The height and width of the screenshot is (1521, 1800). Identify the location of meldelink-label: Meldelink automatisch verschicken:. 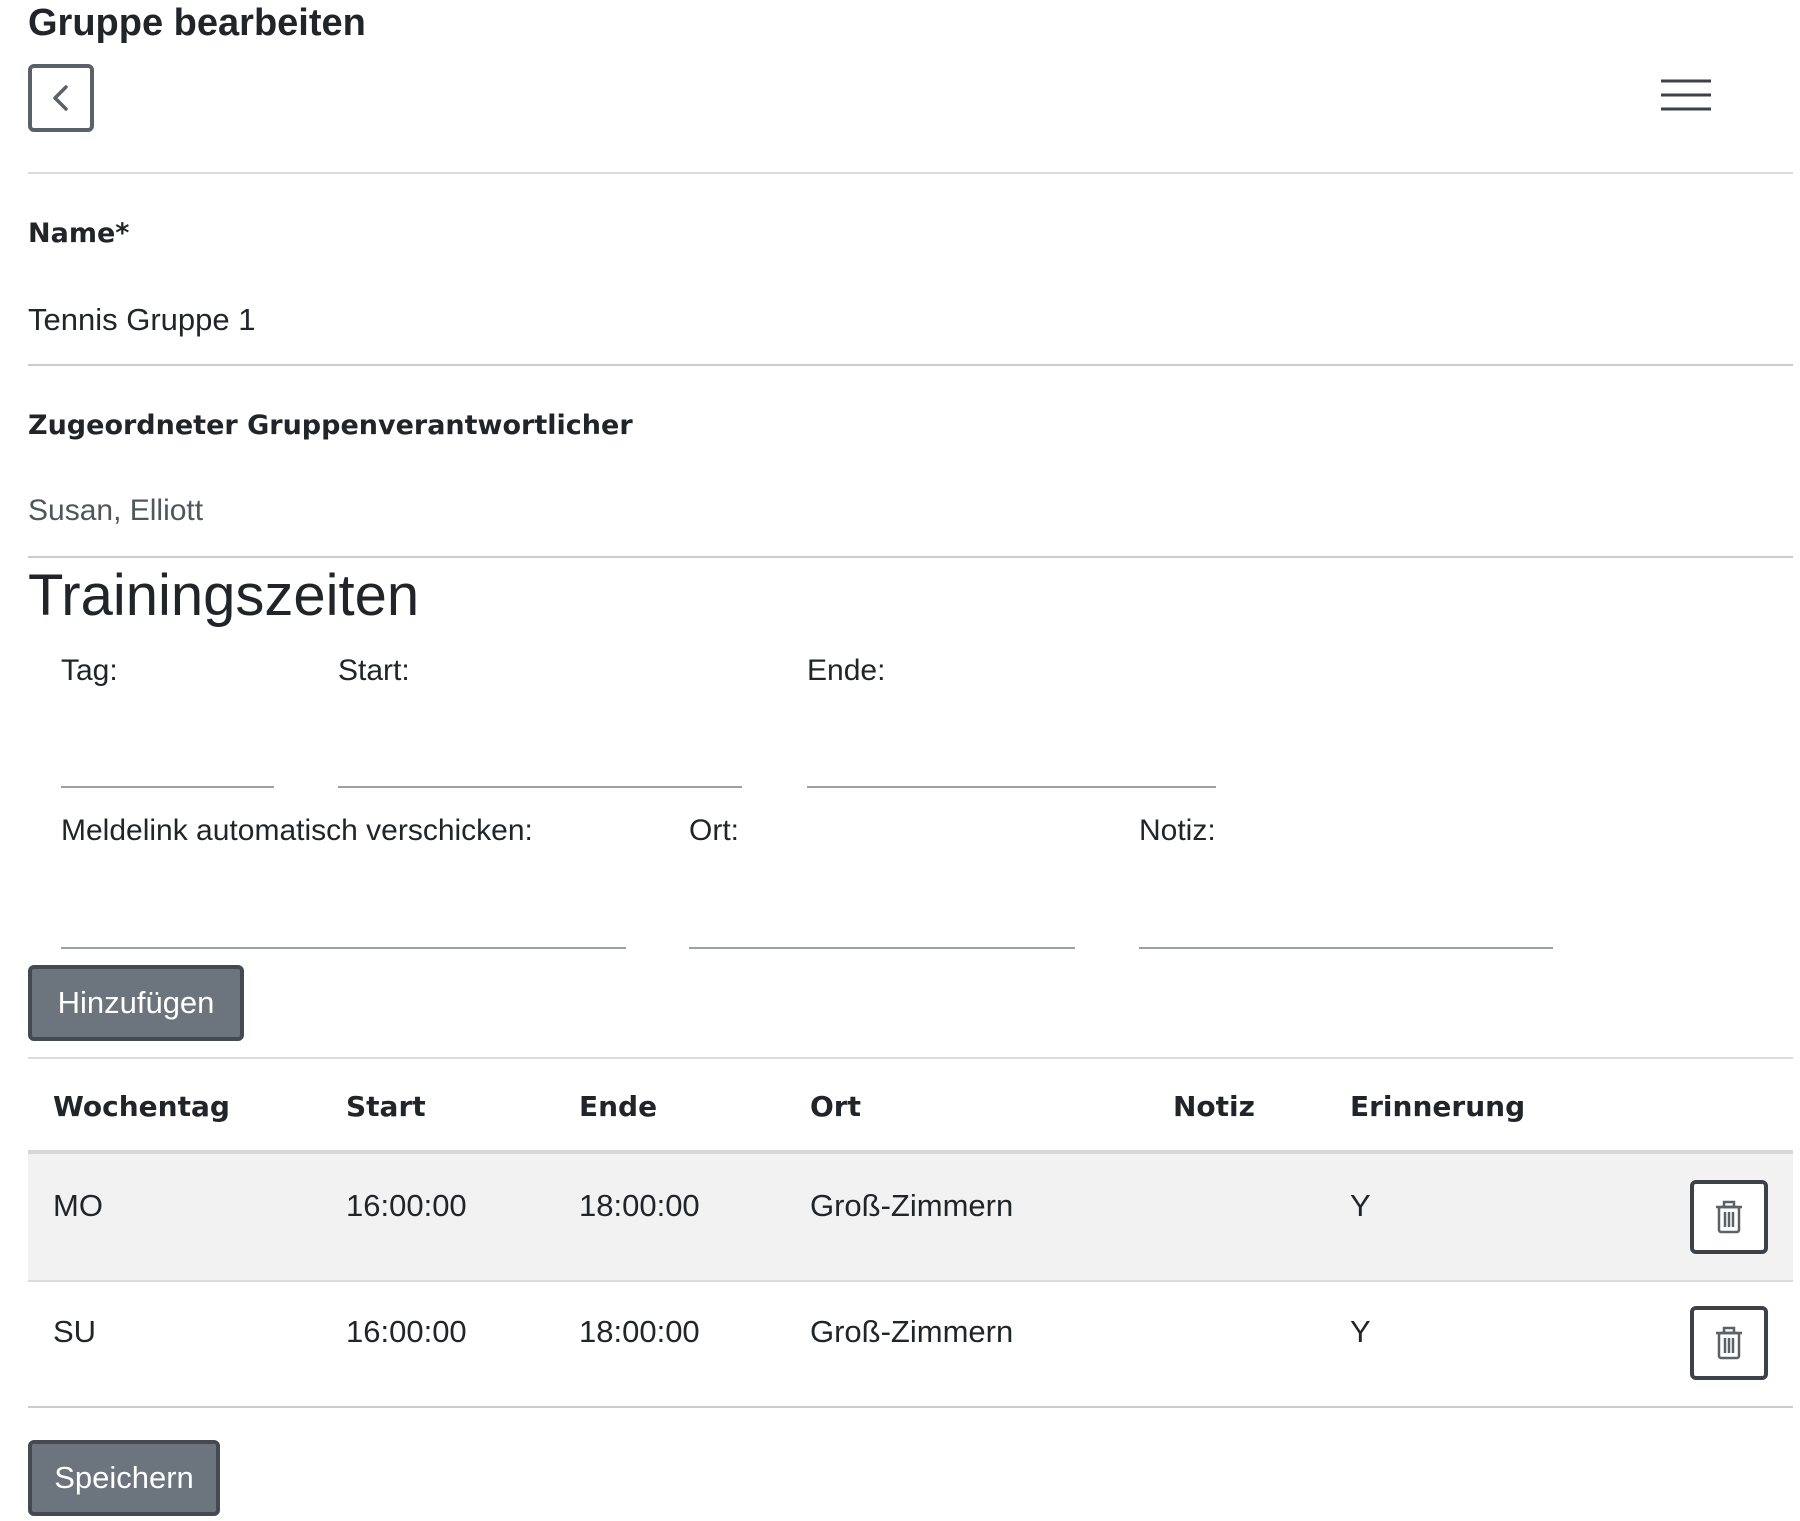
(297, 830).